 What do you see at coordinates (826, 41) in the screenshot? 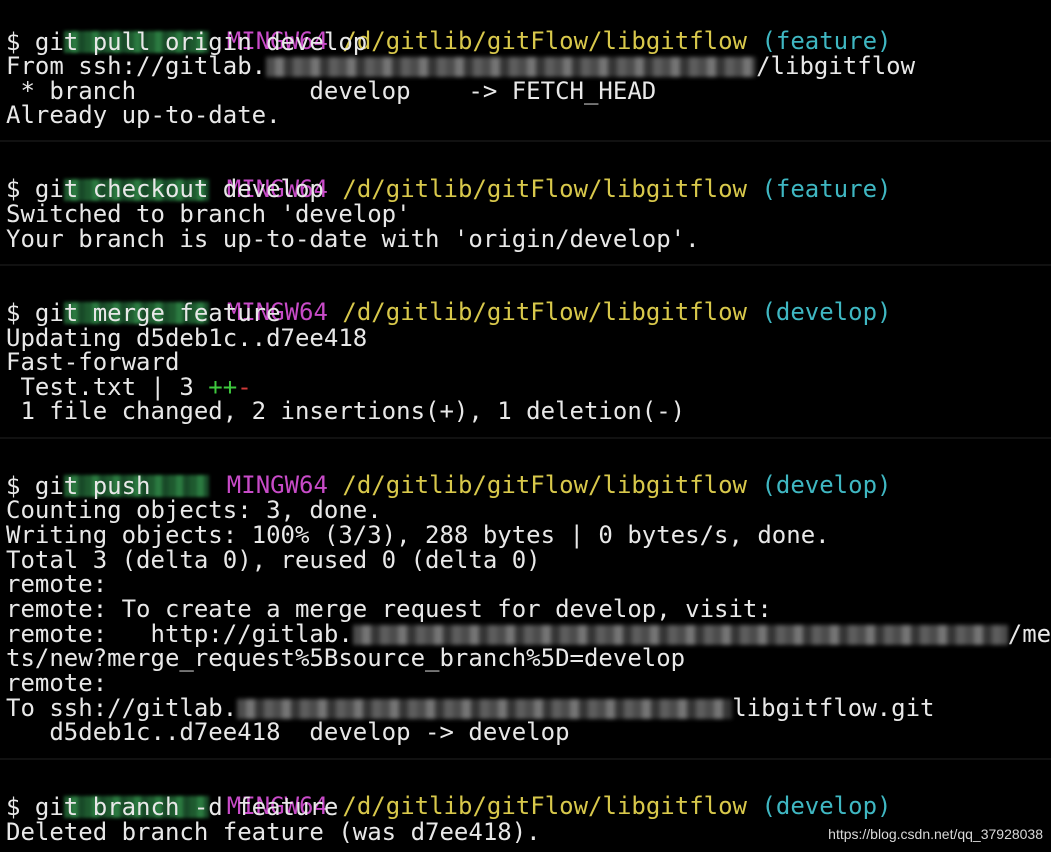
I see `prompt-branch: (feature)` at bounding box center [826, 41].